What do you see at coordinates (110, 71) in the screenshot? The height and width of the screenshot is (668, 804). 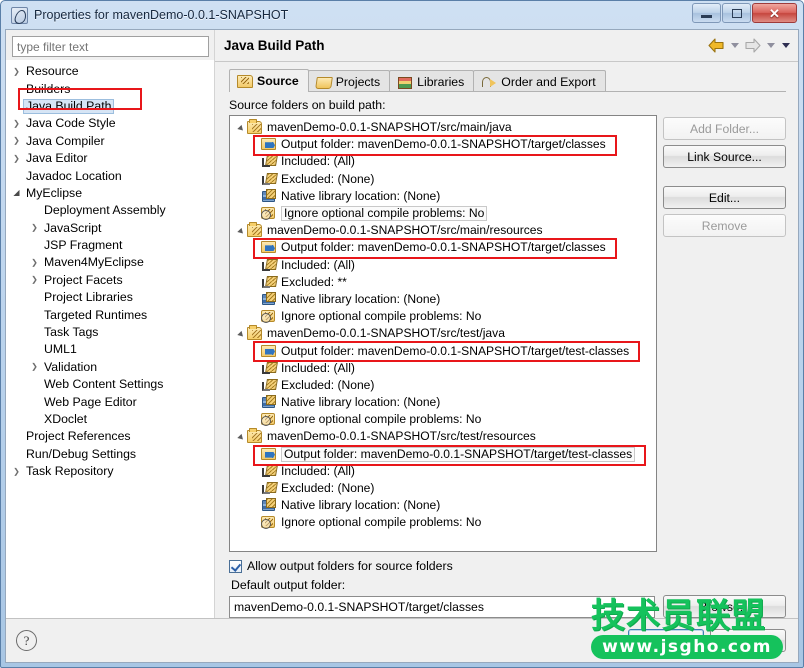 I see `sidebar-item-resource: ❯ Resource` at bounding box center [110, 71].